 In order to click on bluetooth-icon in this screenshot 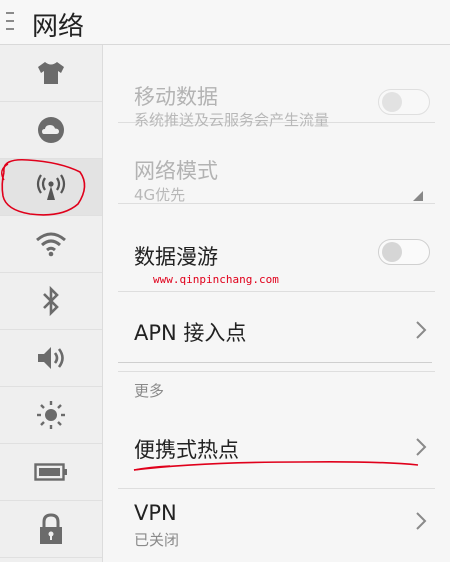, I will do `click(51, 301)`.